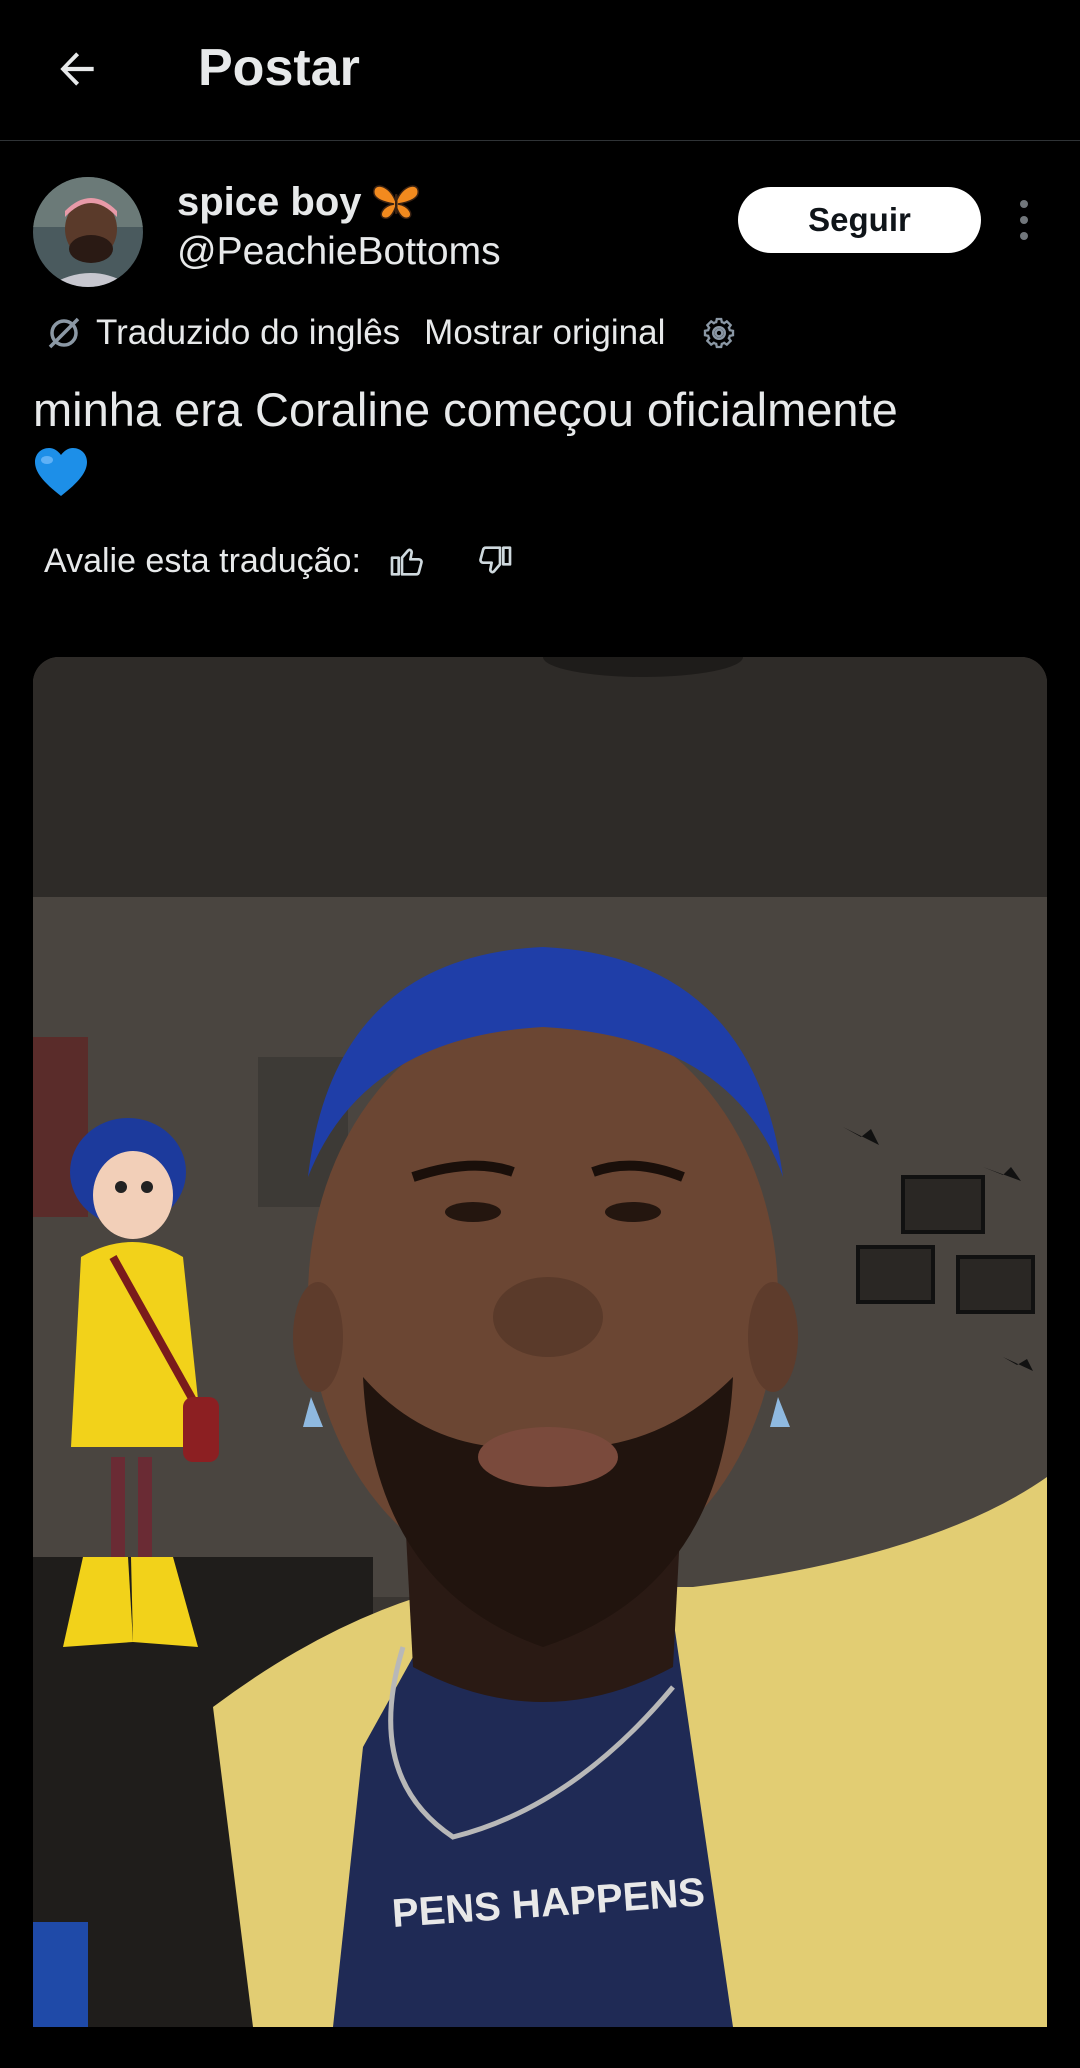 The width and height of the screenshot is (1080, 2068). I want to click on thumbs-up-button, so click(407, 561).